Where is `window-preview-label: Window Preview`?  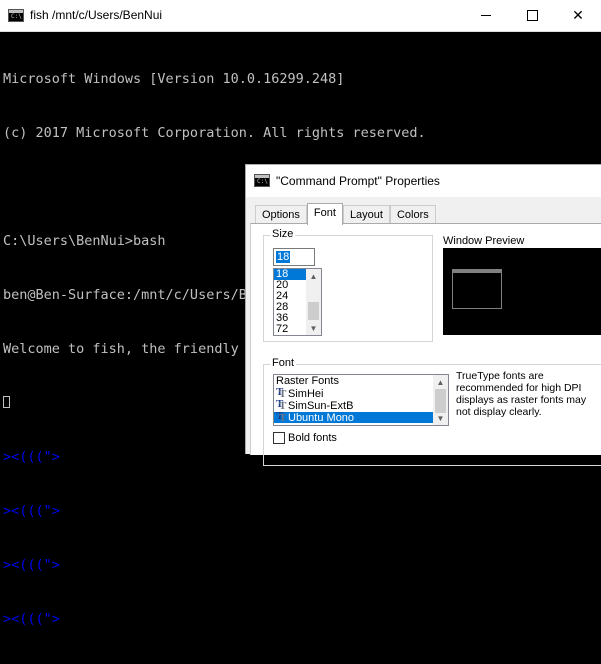
window-preview-label: Window Preview is located at coordinates (484, 241).